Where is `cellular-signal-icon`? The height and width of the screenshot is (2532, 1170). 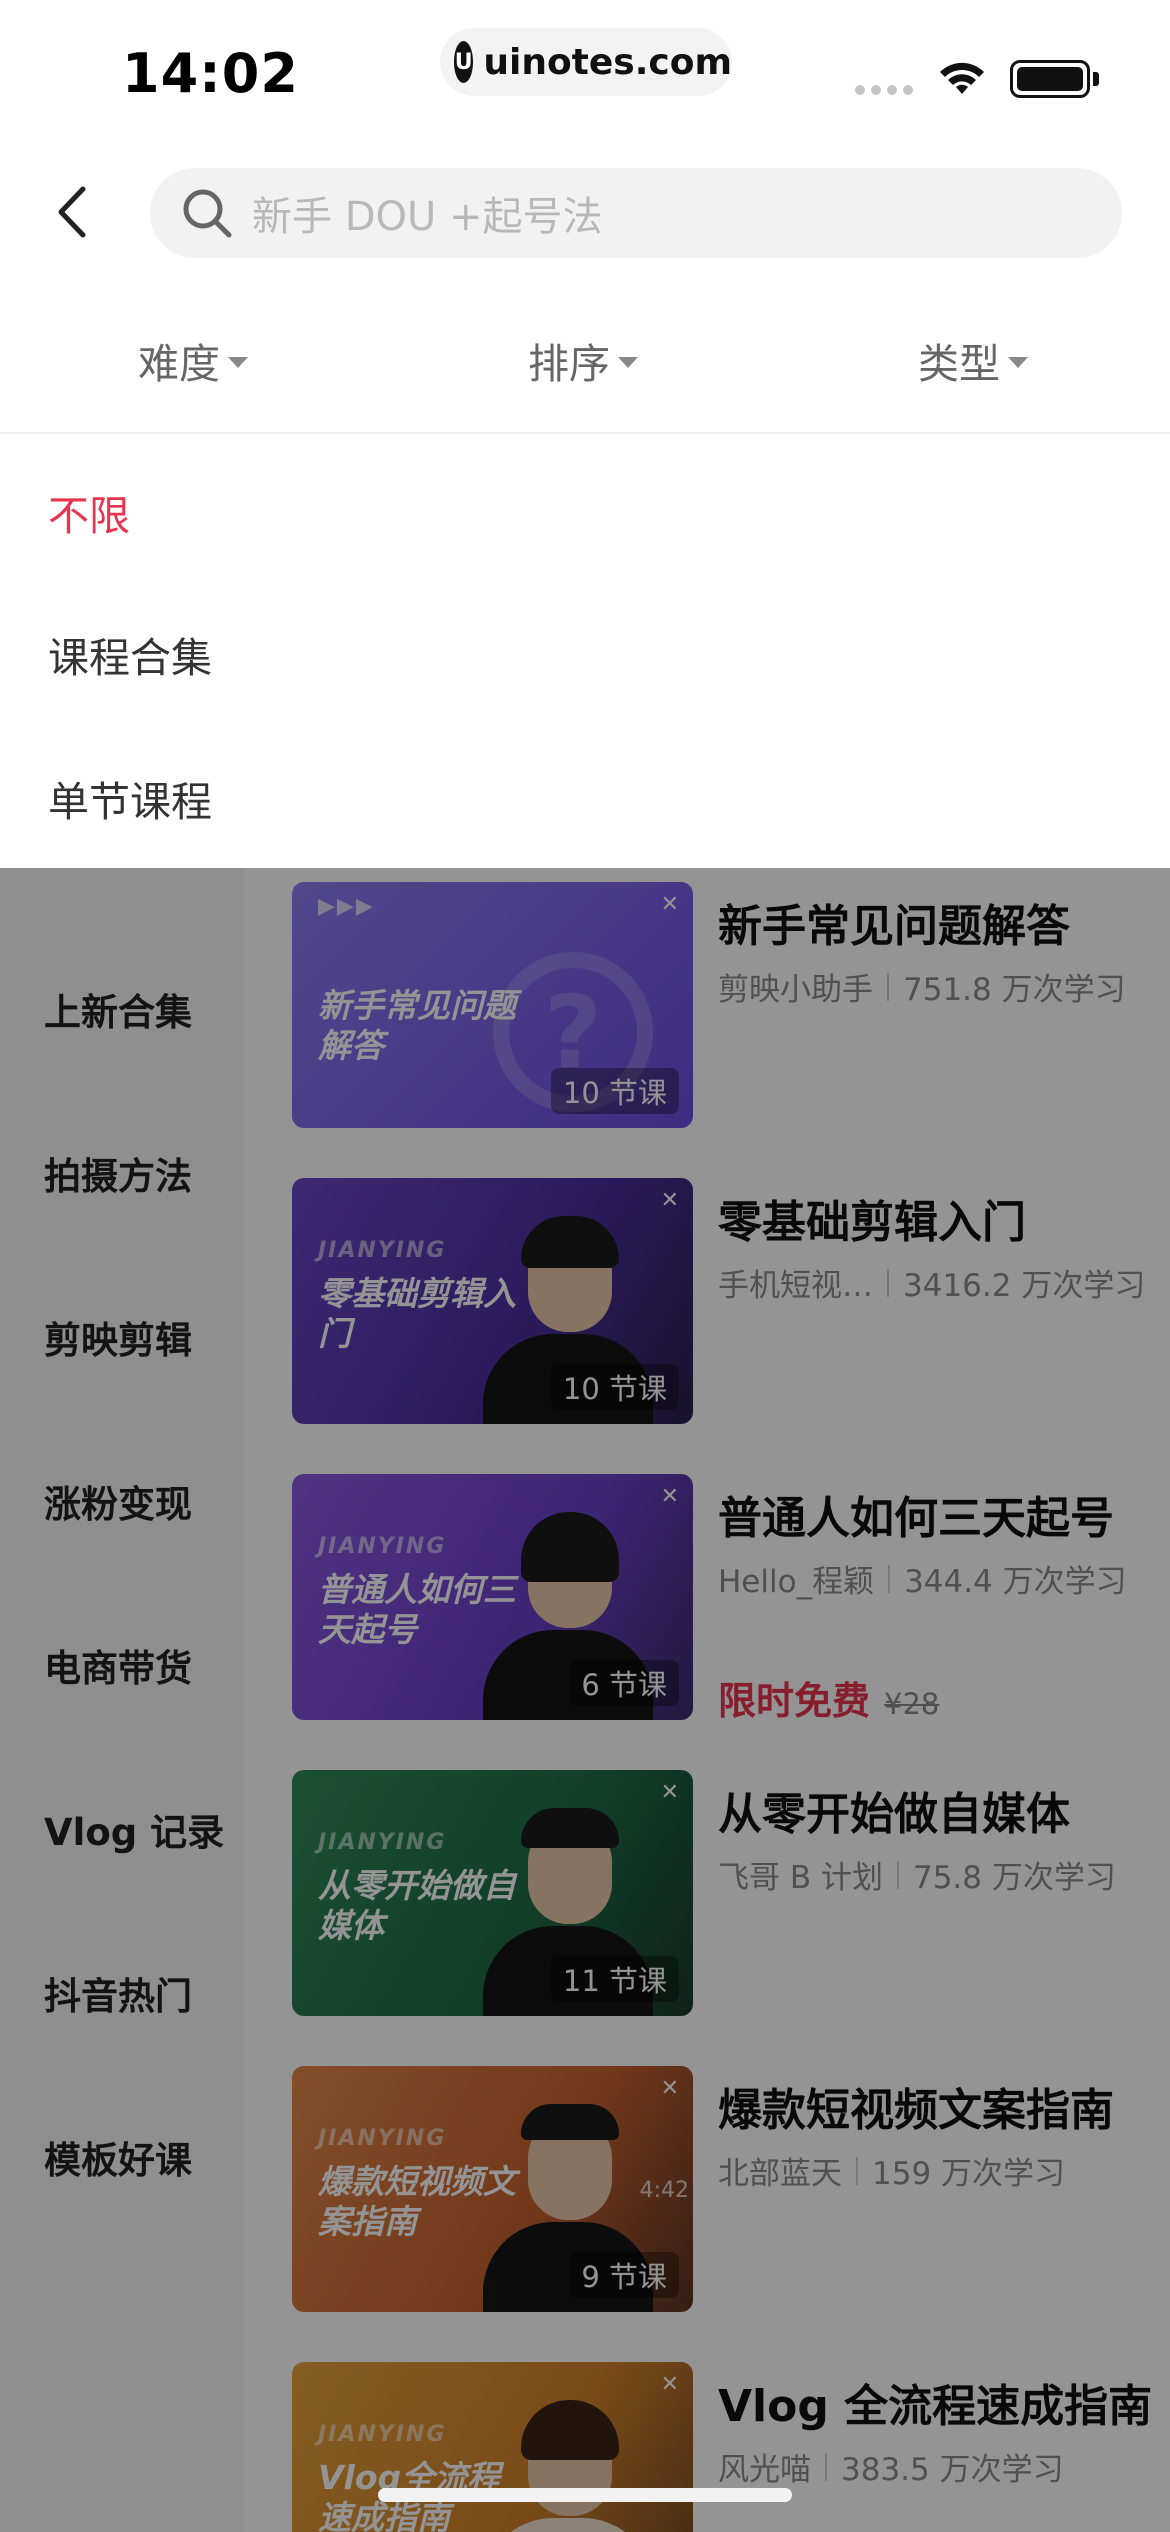 cellular-signal-icon is located at coordinates (884, 90).